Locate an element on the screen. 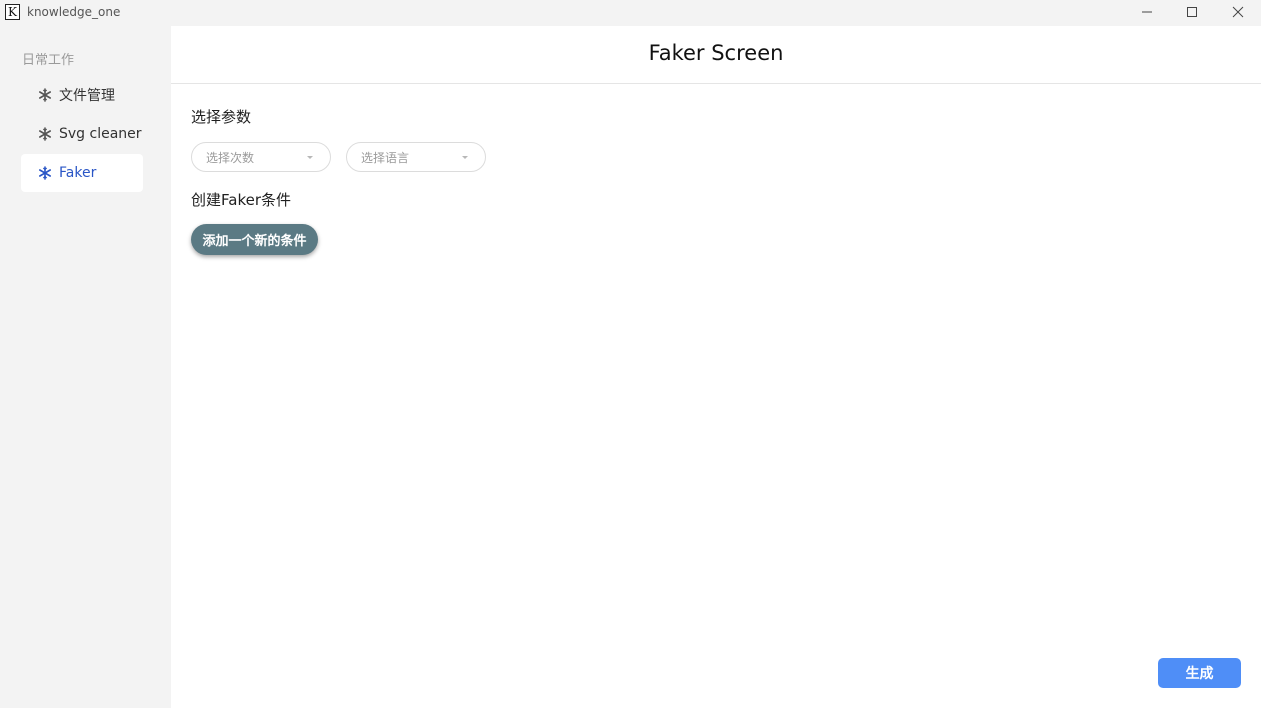 Image resolution: width=1261 pixels, height=708 pixels. close-button is located at coordinates (1238, 12).